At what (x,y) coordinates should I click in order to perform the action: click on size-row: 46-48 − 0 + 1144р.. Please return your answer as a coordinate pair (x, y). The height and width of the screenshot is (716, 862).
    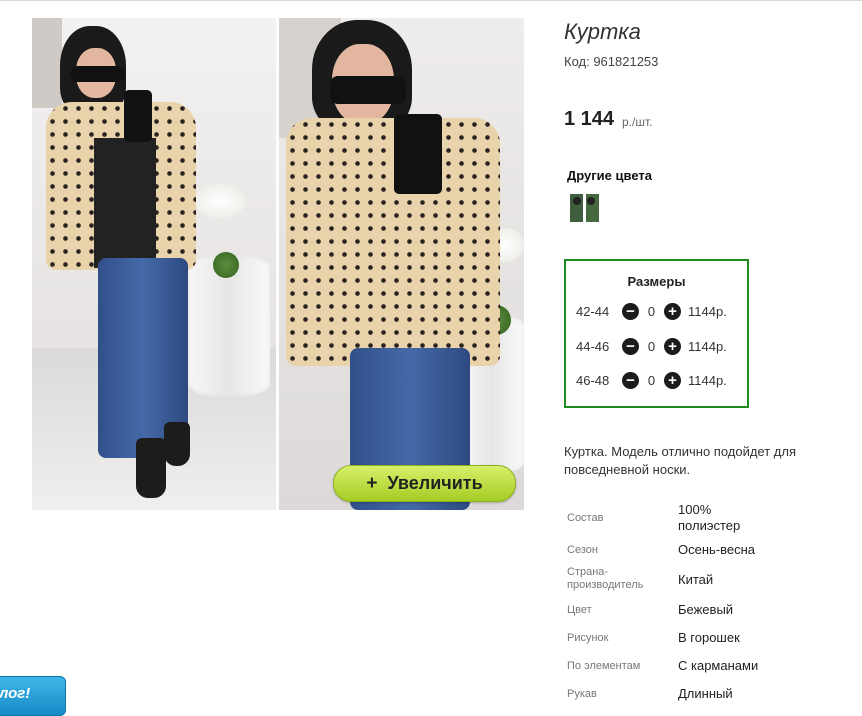
    Looking at the image, I should click on (651, 380).